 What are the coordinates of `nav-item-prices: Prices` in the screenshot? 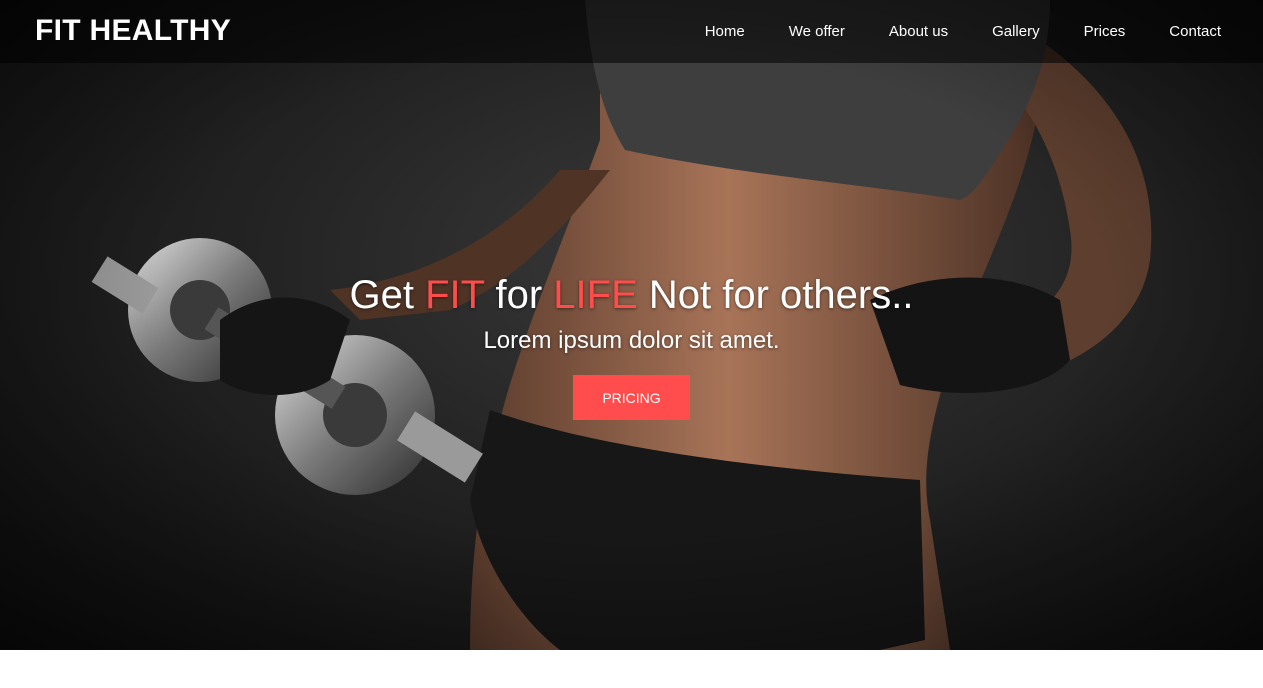 It's located at (1105, 32).